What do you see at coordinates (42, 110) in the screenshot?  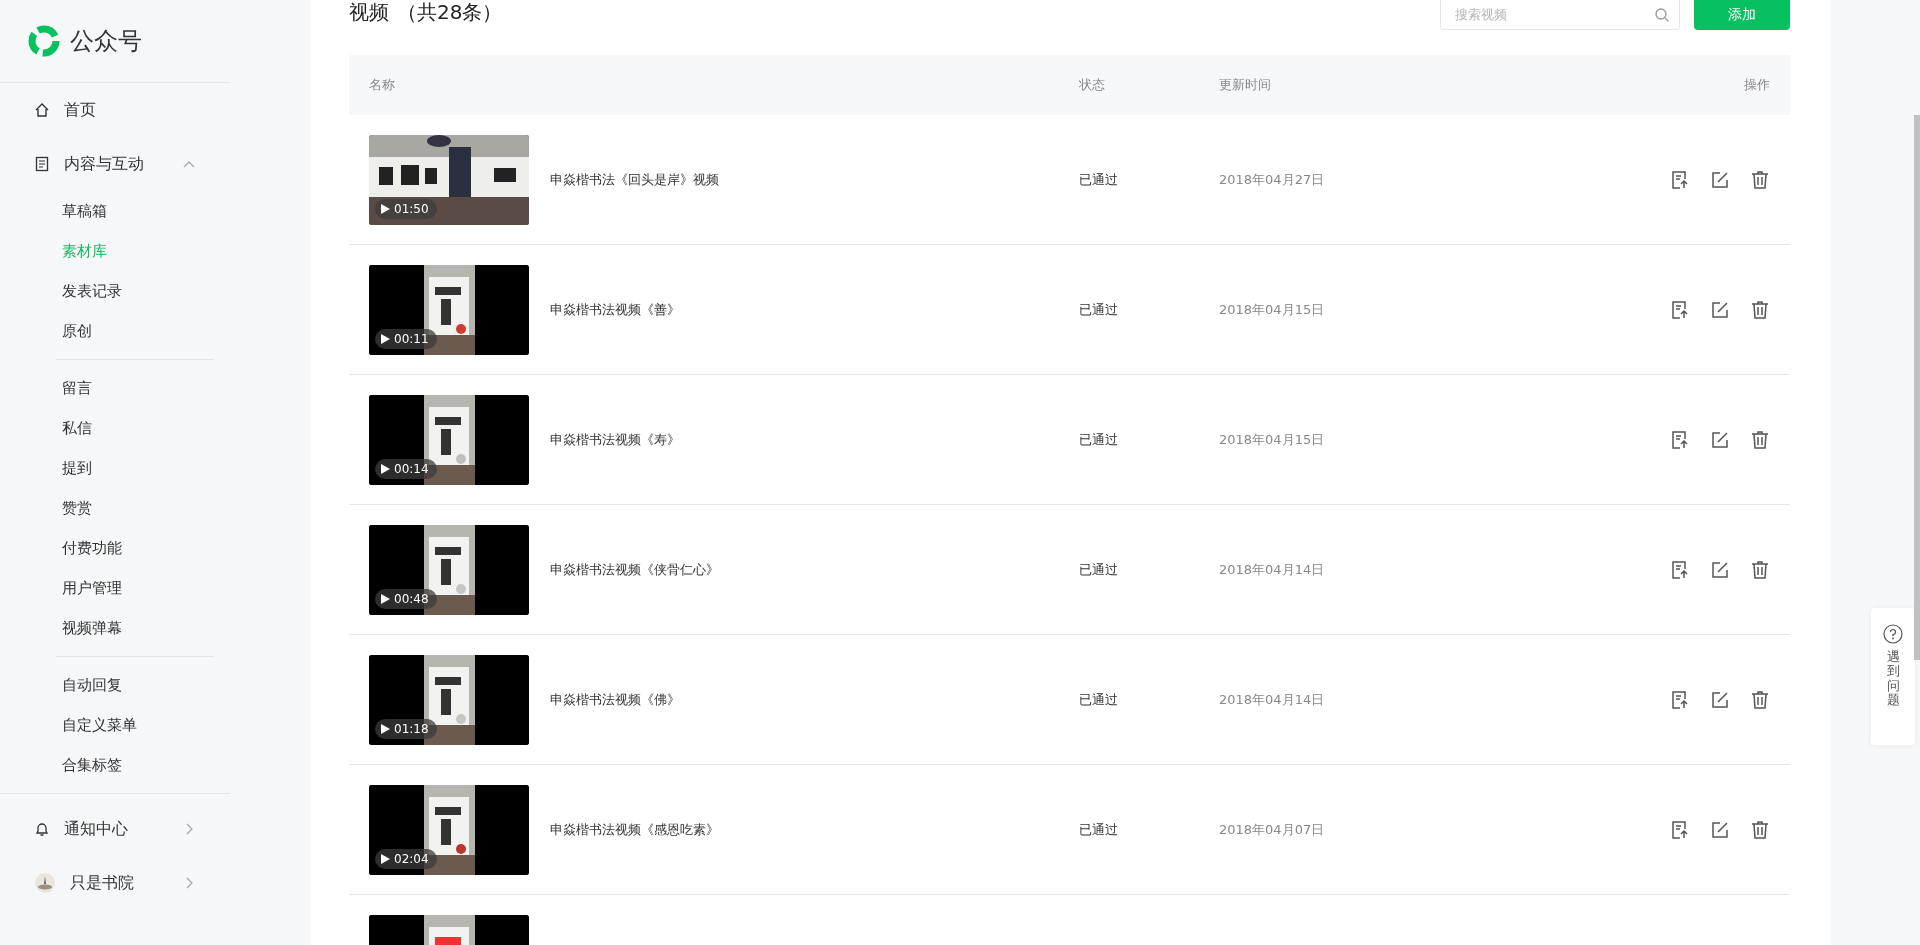 I see `home-icon` at bounding box center [42, 110].